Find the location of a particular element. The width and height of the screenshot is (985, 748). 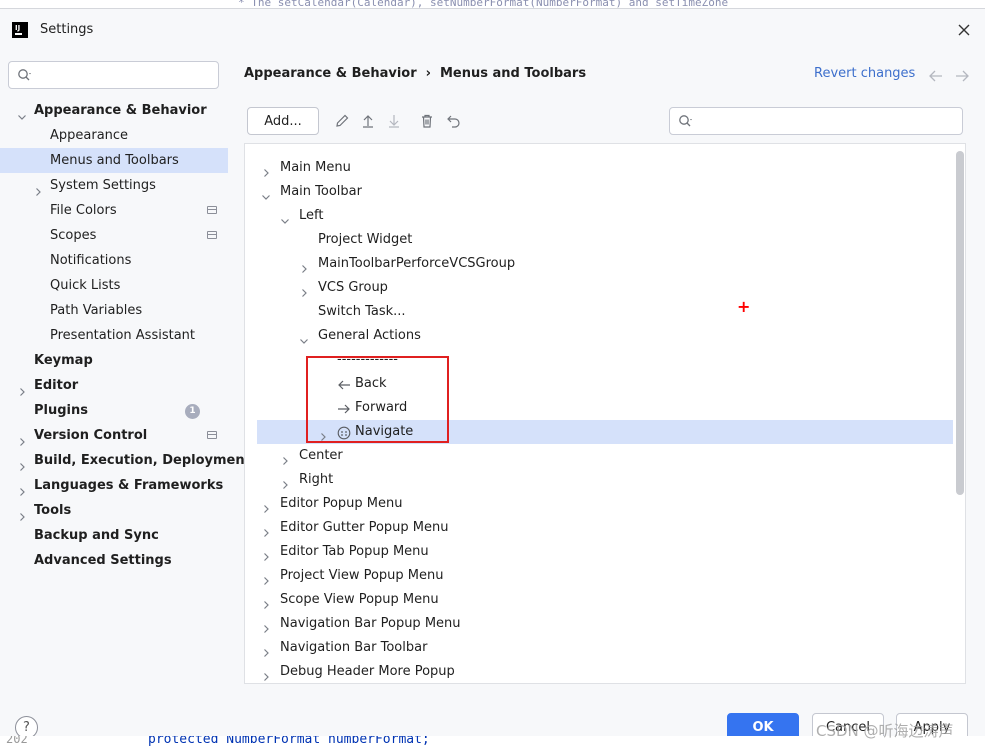

search-icon is located at coordinates (686, 123).